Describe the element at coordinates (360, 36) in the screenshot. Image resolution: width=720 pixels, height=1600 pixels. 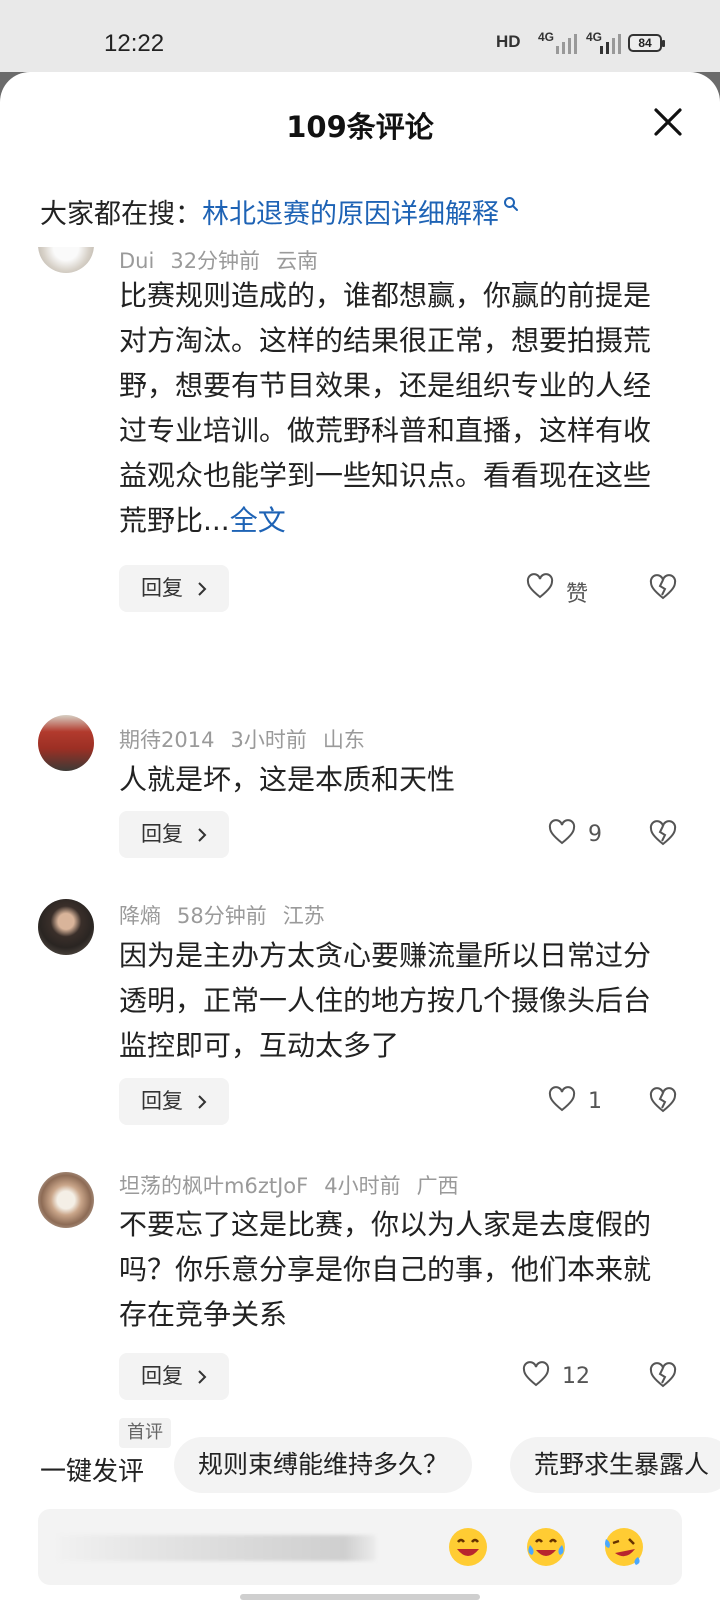
I see `status-bar: 12:22 HD 4G 4G 84` at that location.